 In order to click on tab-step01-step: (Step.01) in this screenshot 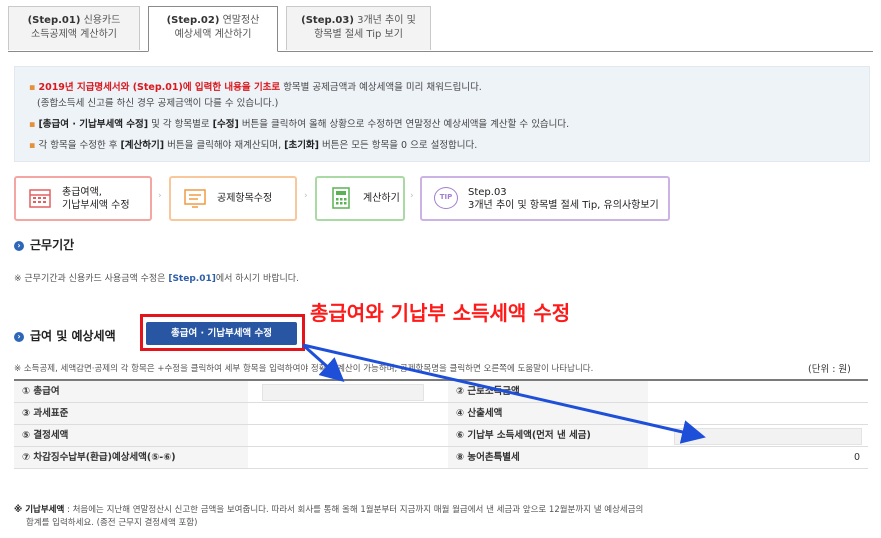, I will do `click(54, 20)`.